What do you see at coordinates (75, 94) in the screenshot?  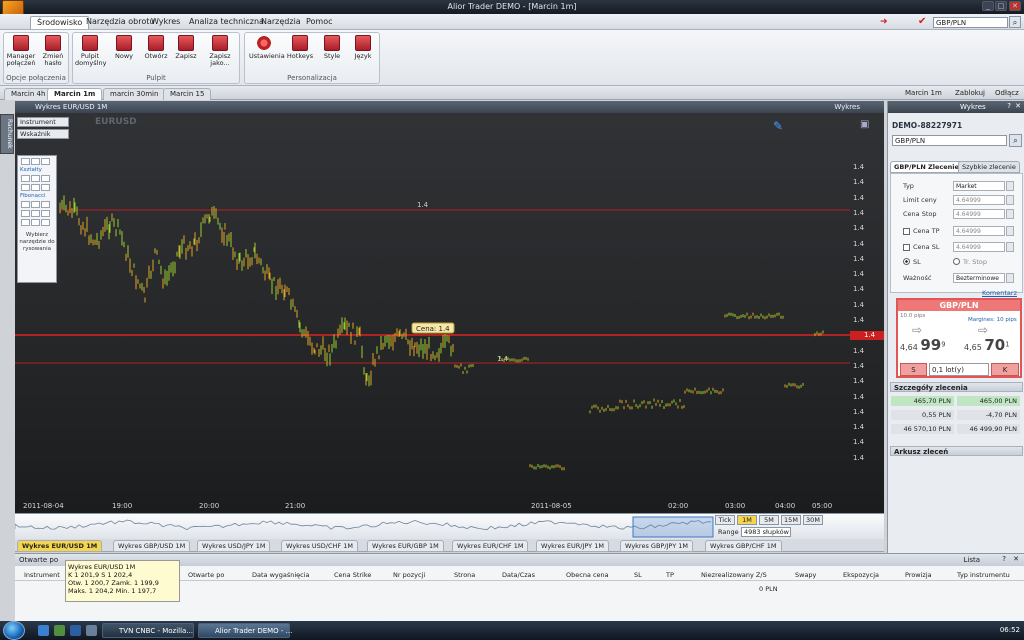 I see `tab-marcin-1m: Marcin 1m` at bounding box center [75, 94].